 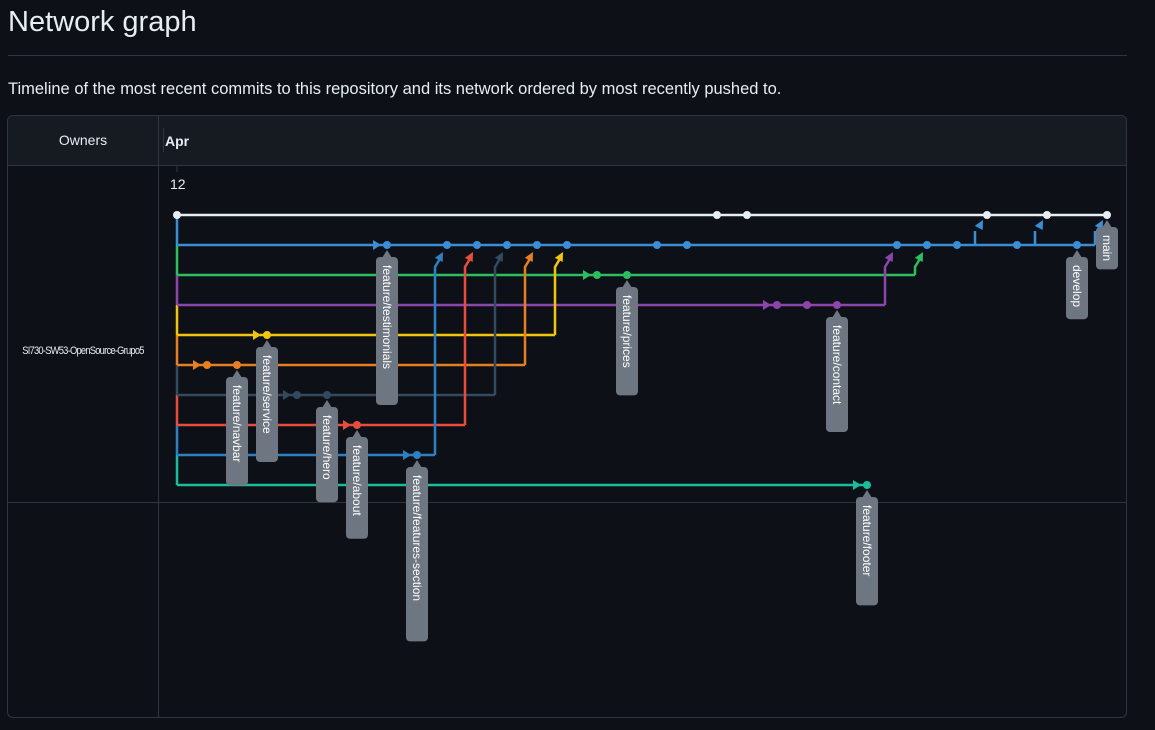 What do you see at coordinates (237, 423) in the screenshot?
I see `branch-label: feature/navbar` at bounding box center [237, 423].